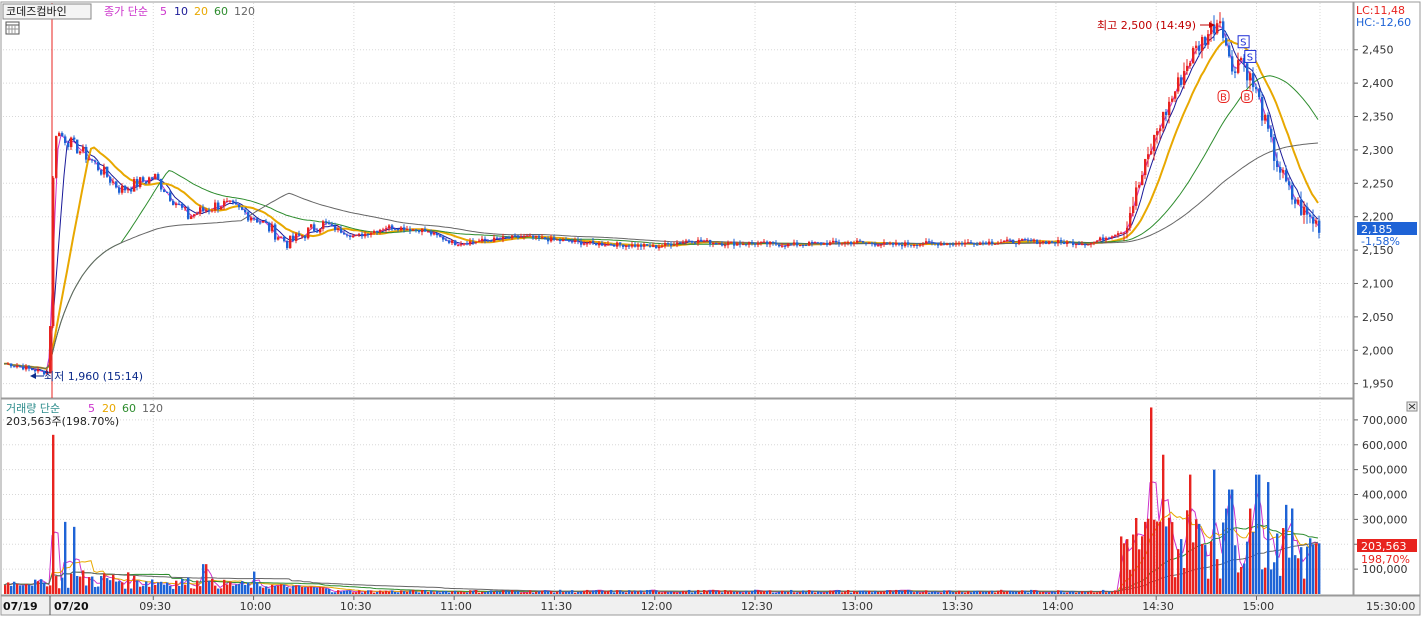 The image size is (1422, 617). I want to click on calendar-icon, so click(12, 28).